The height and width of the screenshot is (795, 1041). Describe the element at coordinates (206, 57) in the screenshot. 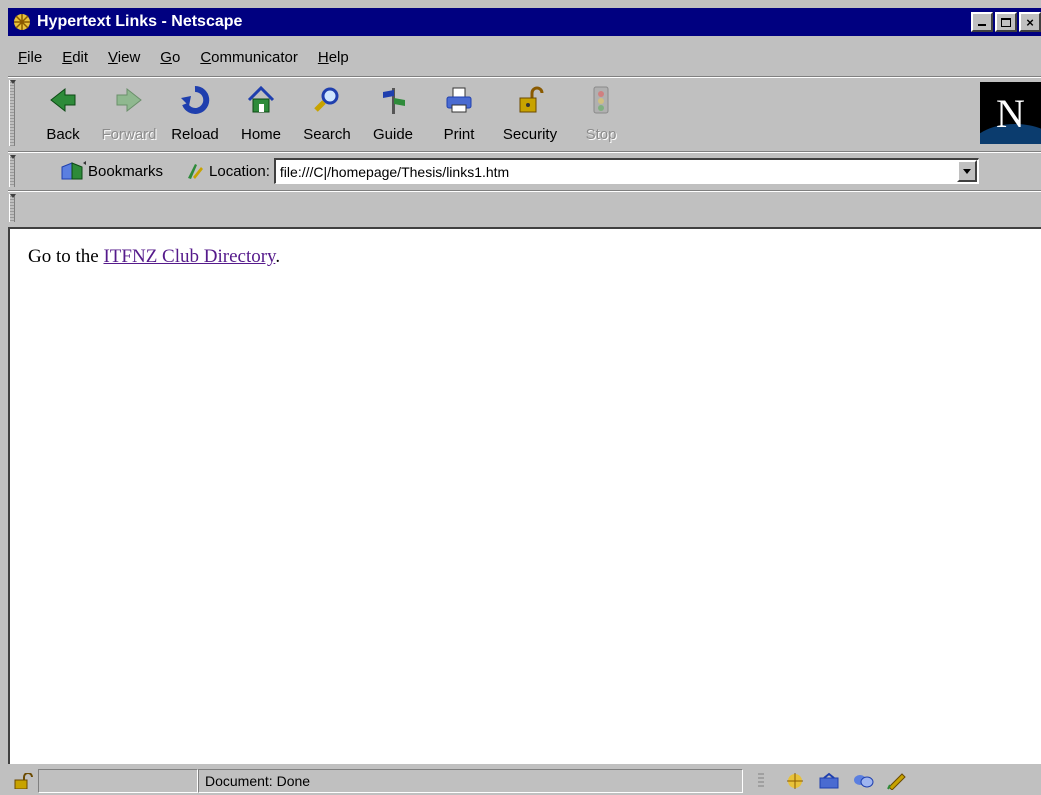

I see `menu-communicator-mnemonic: C` at that location.